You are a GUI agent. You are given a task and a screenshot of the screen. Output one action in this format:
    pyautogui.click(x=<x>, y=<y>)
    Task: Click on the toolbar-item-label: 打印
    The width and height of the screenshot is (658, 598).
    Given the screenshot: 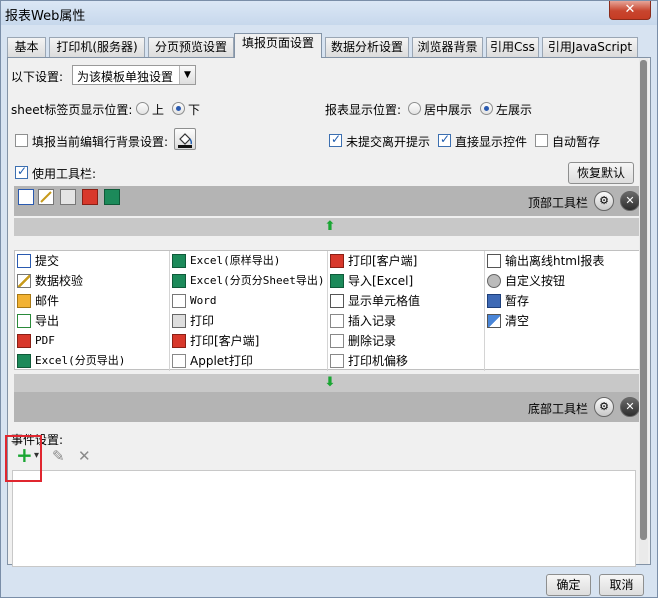 What is the action you would take?
    pyautogui.click(x=202, y=321)
    